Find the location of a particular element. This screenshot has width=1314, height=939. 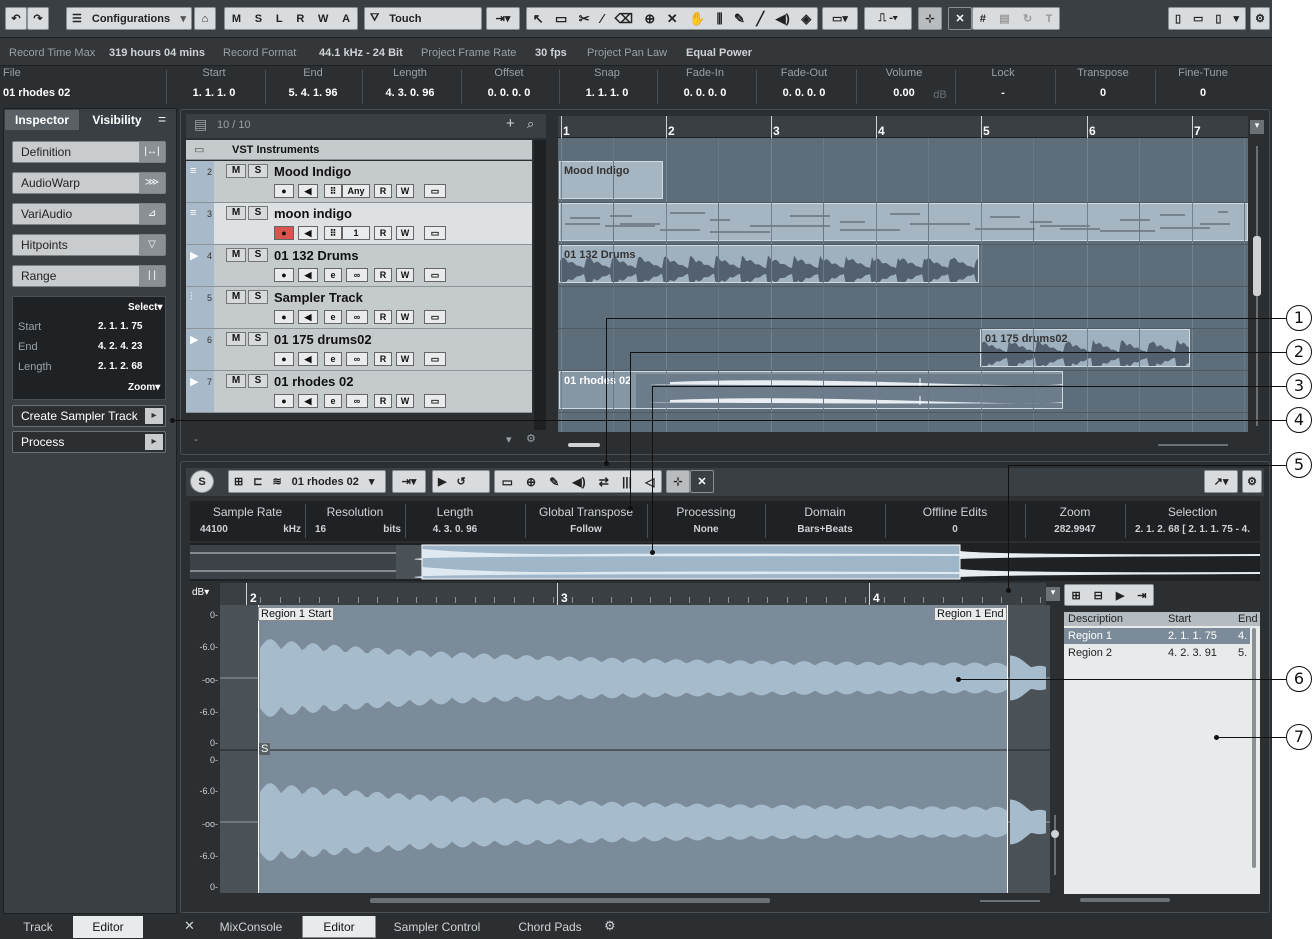

lower-zone-gear-icon: ⚙ is located at coordinates (610, 926).